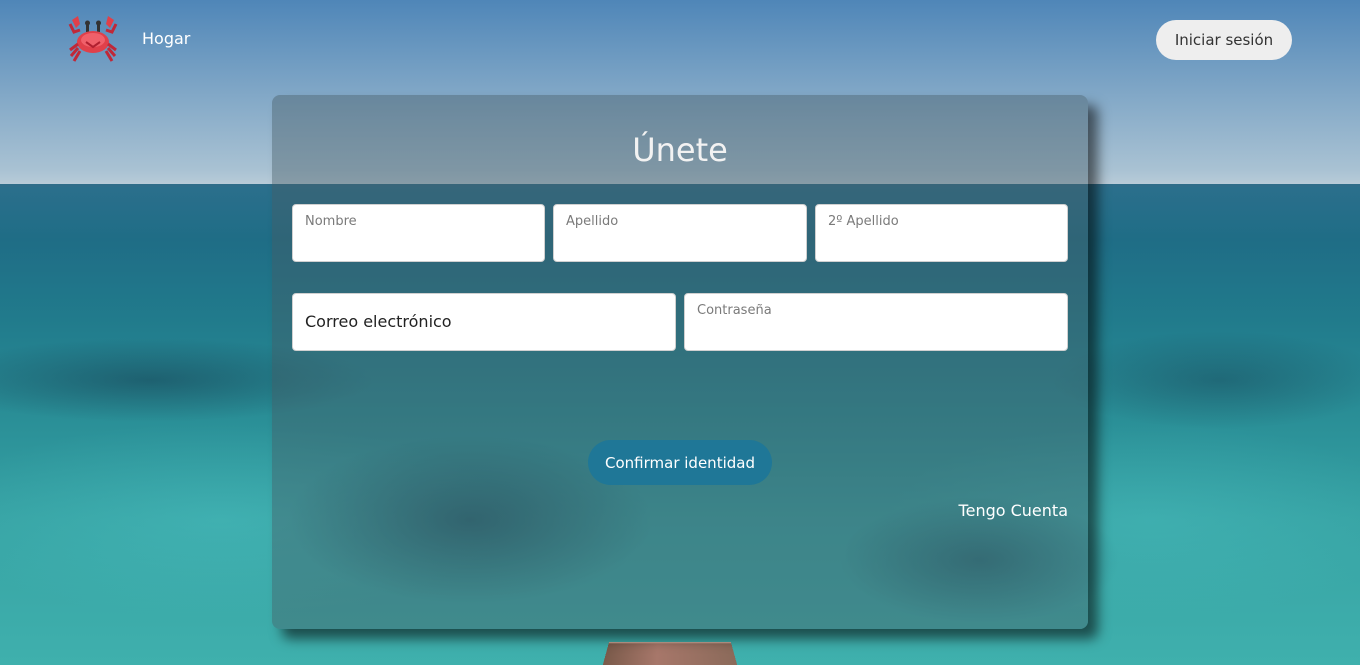 This screenshot has height=665, width=1360. I want to click on email-field: Correo electrónico, so click(484, 322).